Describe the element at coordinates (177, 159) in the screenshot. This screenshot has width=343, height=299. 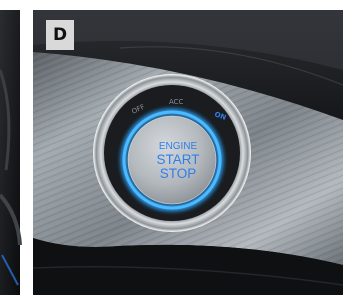
I see `button-line-start: START` at that location.